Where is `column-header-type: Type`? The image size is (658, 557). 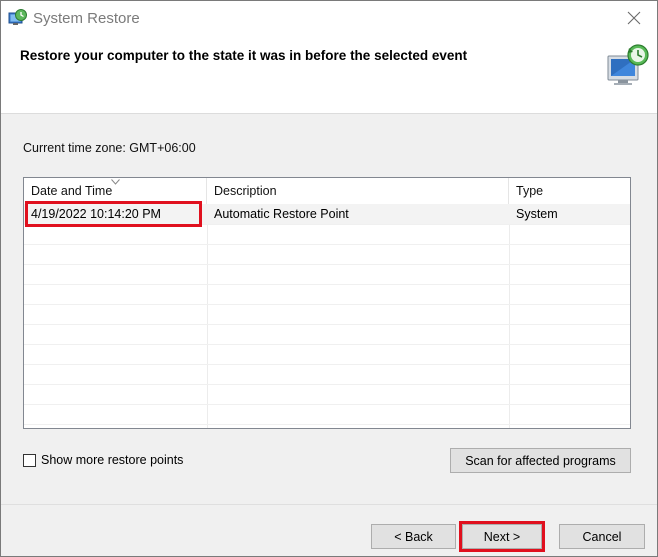 column-header-type: Type is located at coordinates (569, 191).